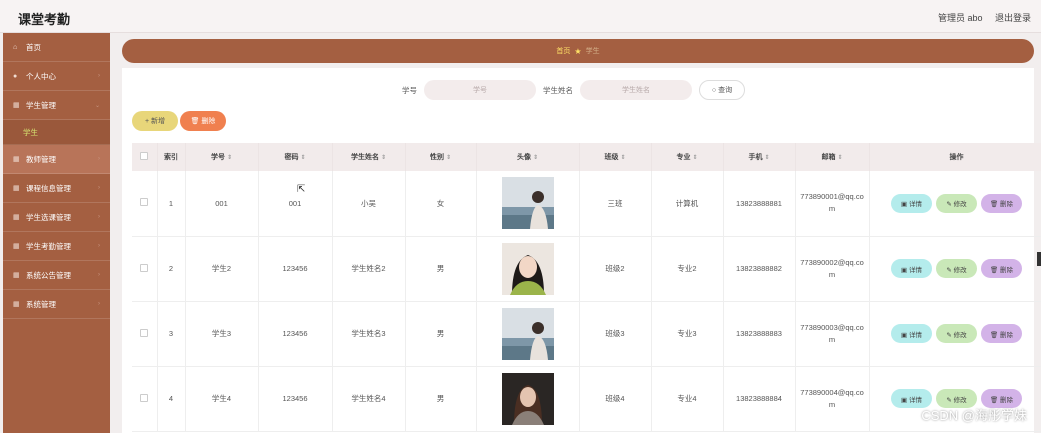 This screenshot has height=433, width=1041. What do you see at coordinates (179, 121) in the screenshot?
I see `action-bar: + 新增 🗑 删除` at bounding box center [179, 121].